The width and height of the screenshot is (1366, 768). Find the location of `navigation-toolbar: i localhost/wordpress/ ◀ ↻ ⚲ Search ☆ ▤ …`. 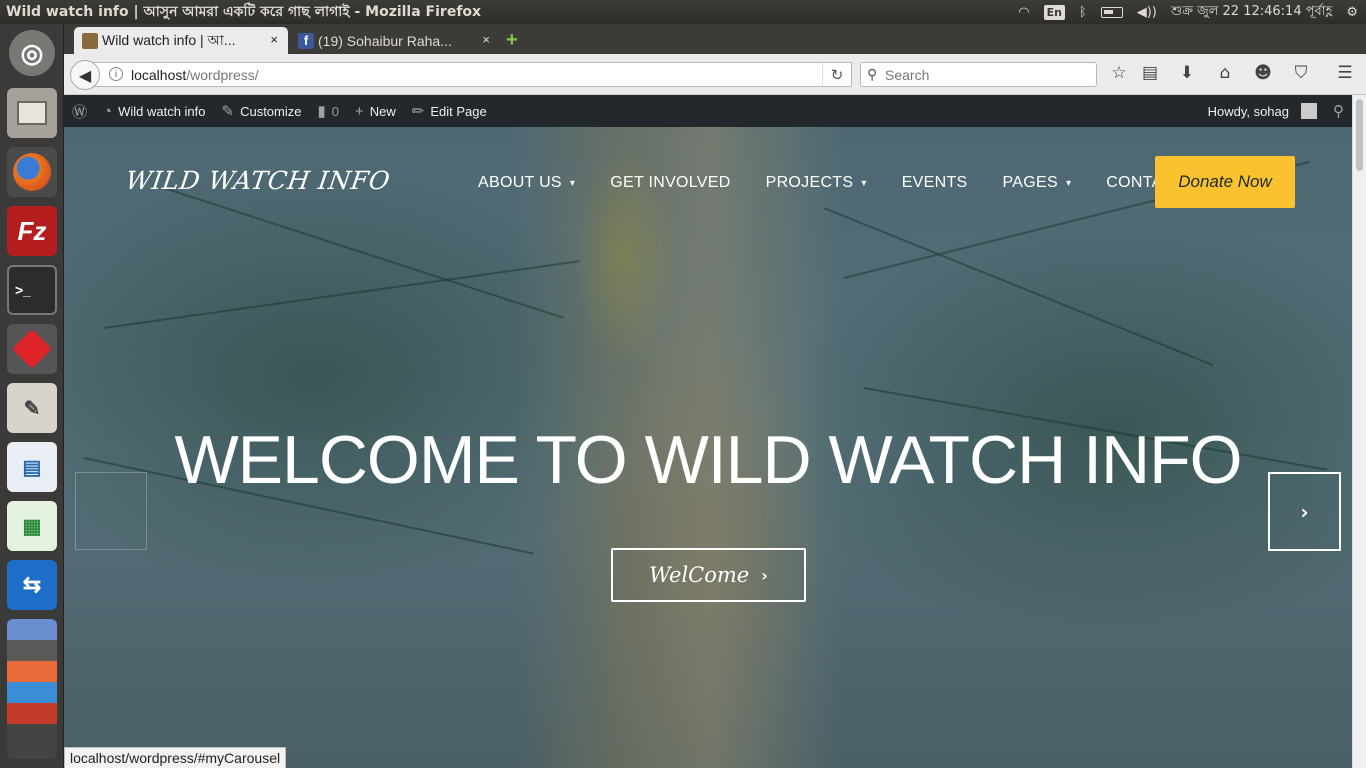

navigation-toolbar: i localhost/wordpress/ ◀ ↻ ⚲ Search ☆ ▤ … is located at coordinates (715, 74).